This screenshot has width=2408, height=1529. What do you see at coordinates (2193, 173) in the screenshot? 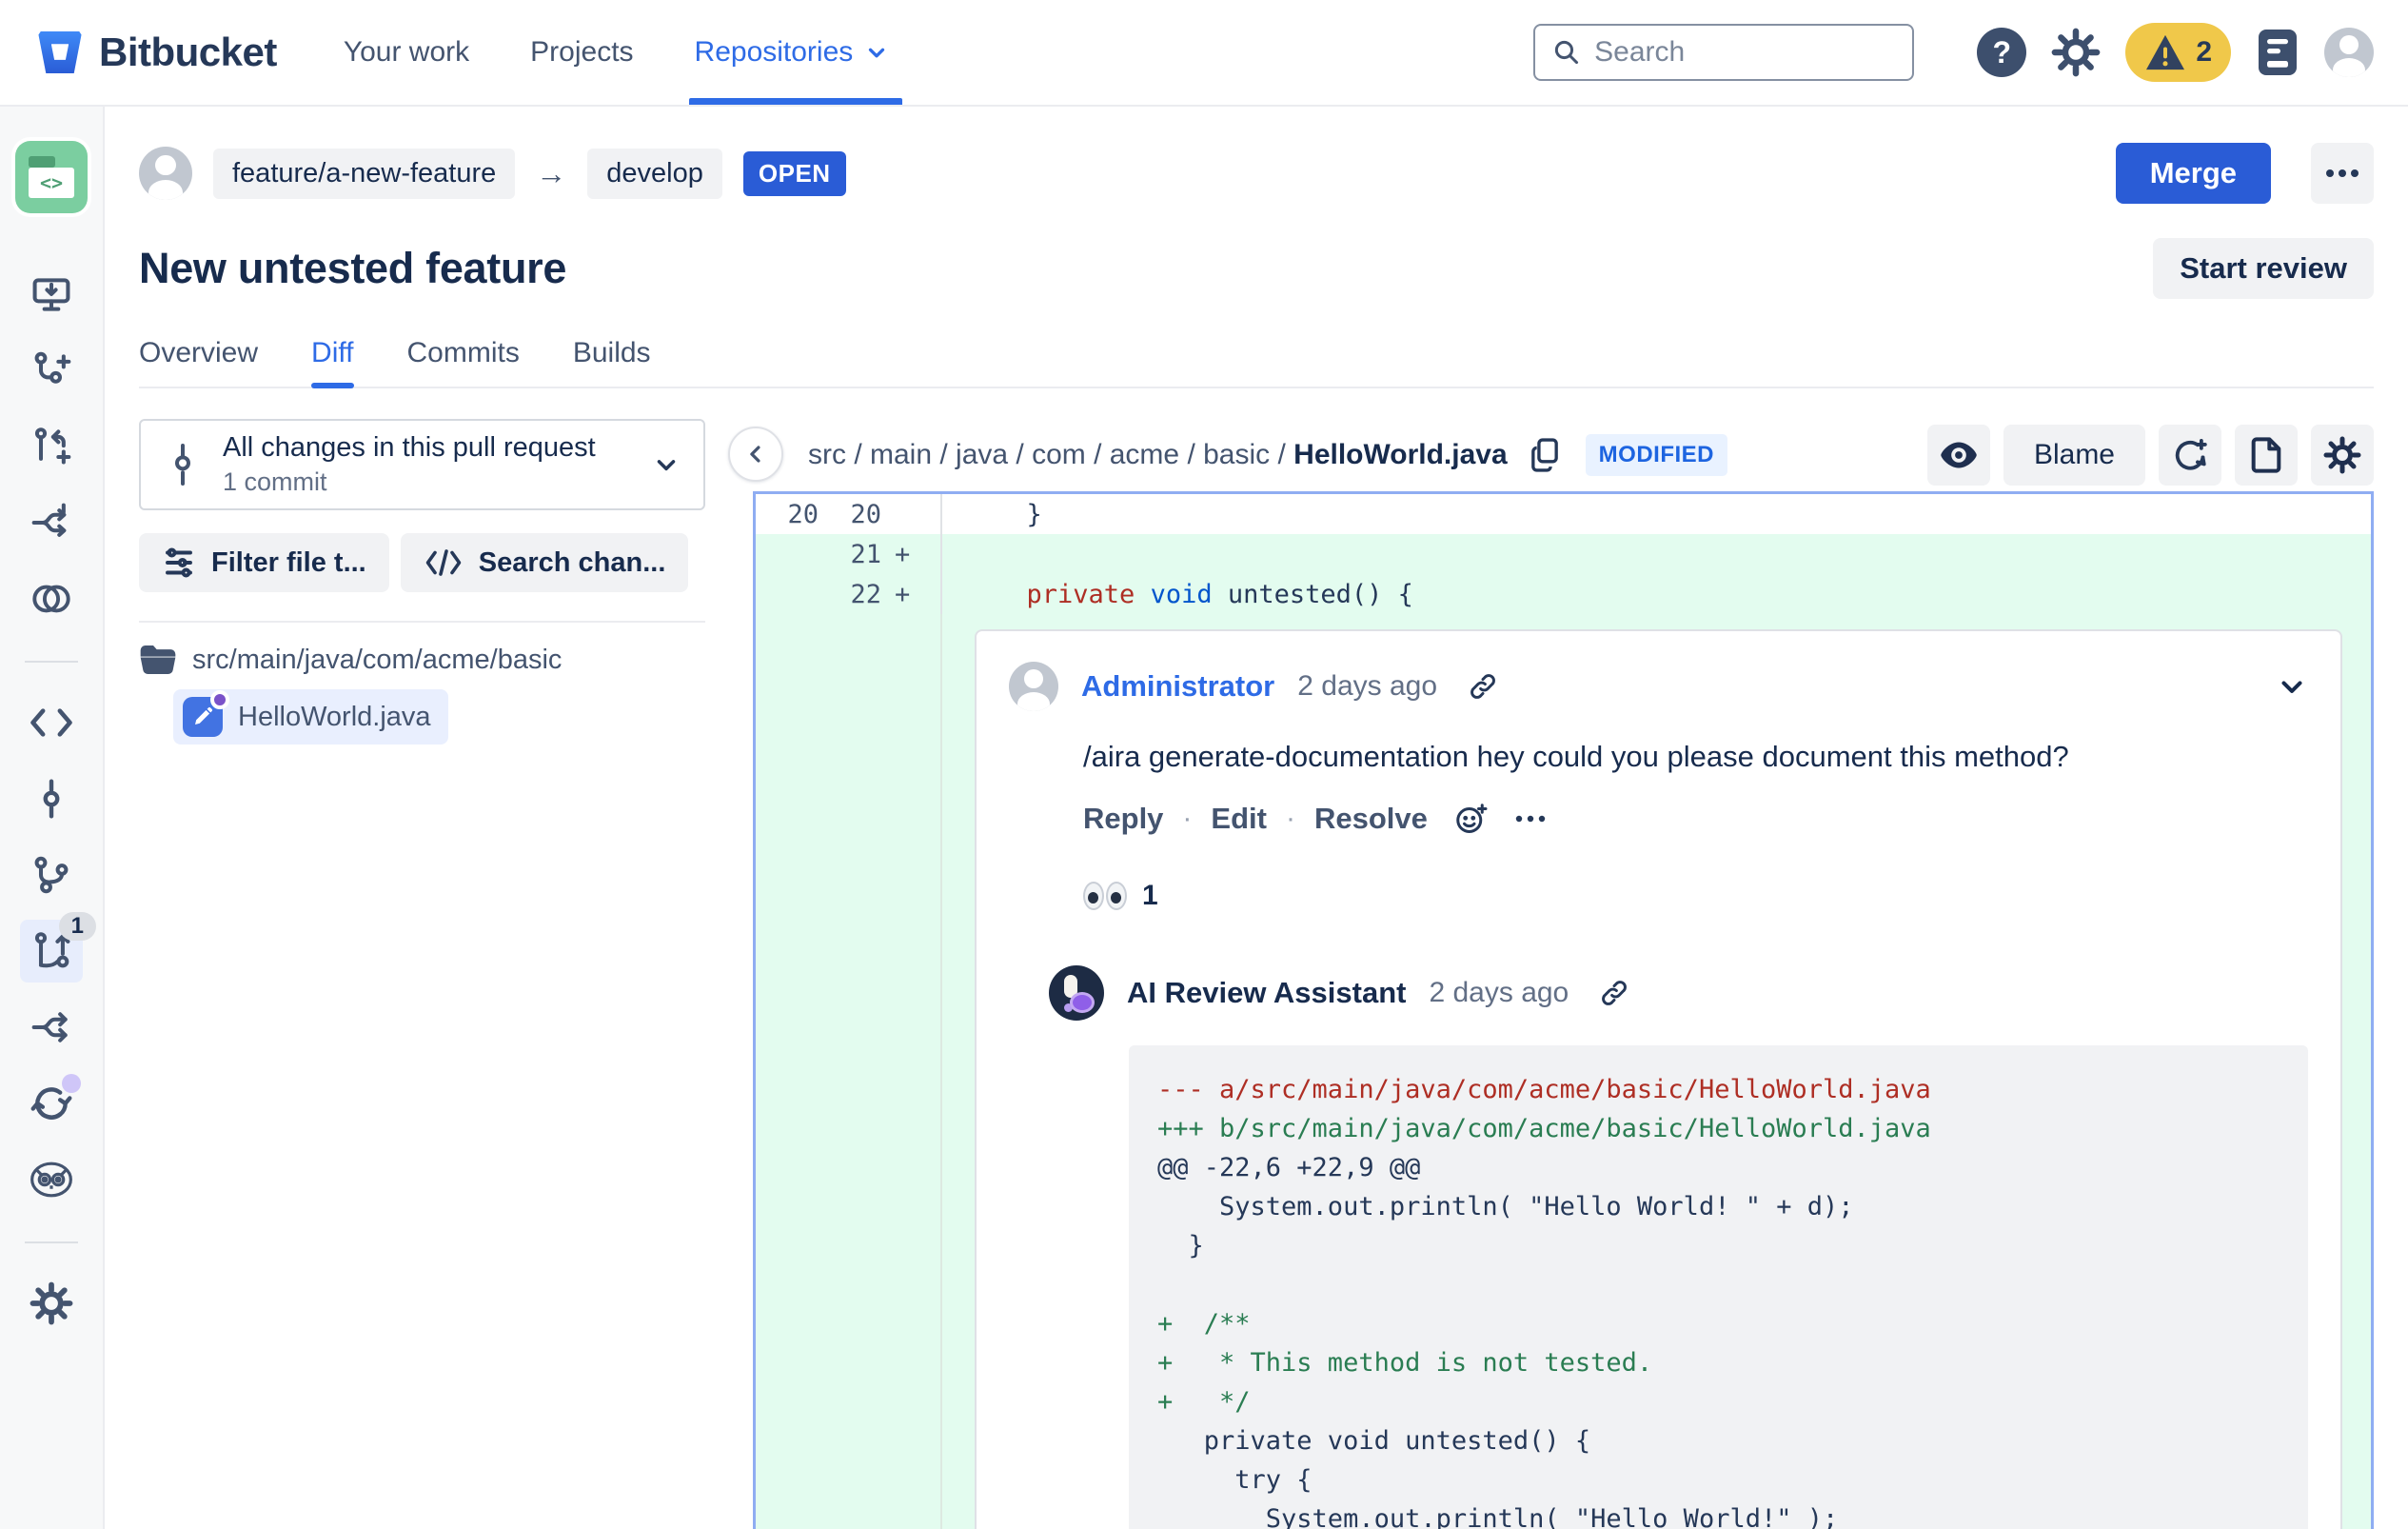
I see `merge-button: Merge` at bounding box center [2193, 173].